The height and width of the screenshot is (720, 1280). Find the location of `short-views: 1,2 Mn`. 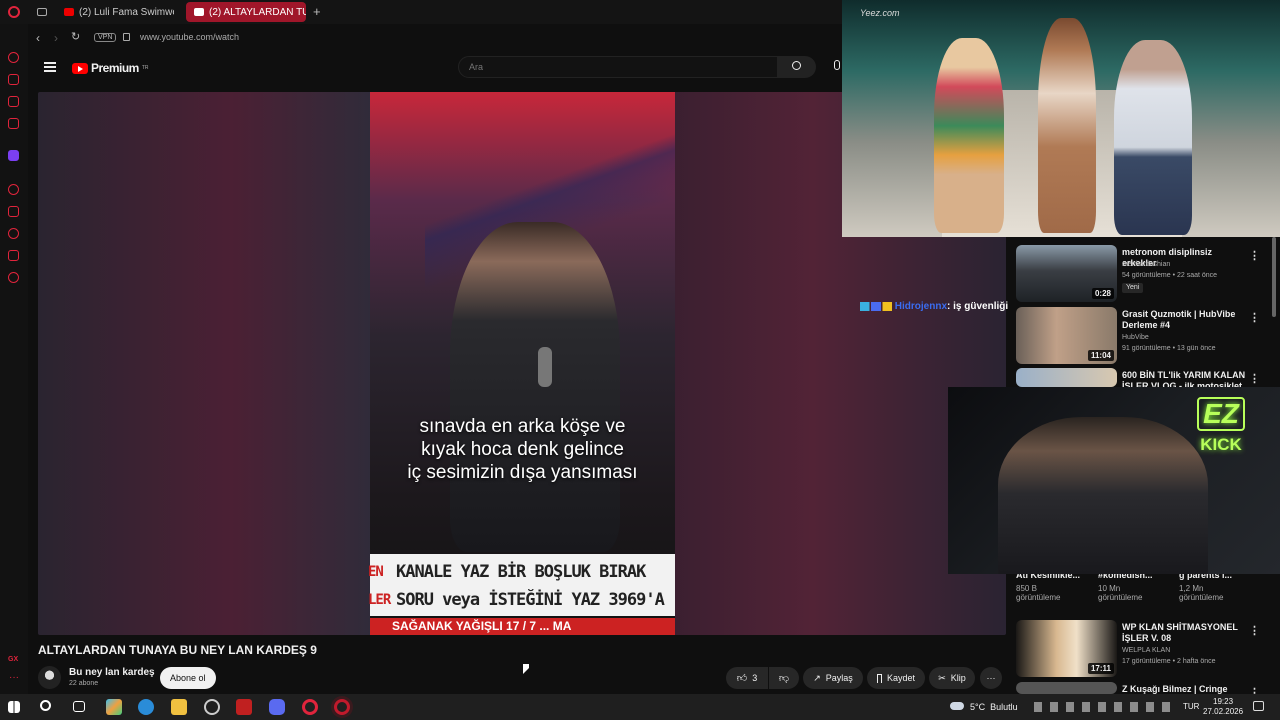

short-views: 1,2 Mn is located at coordinates (1191, 588).